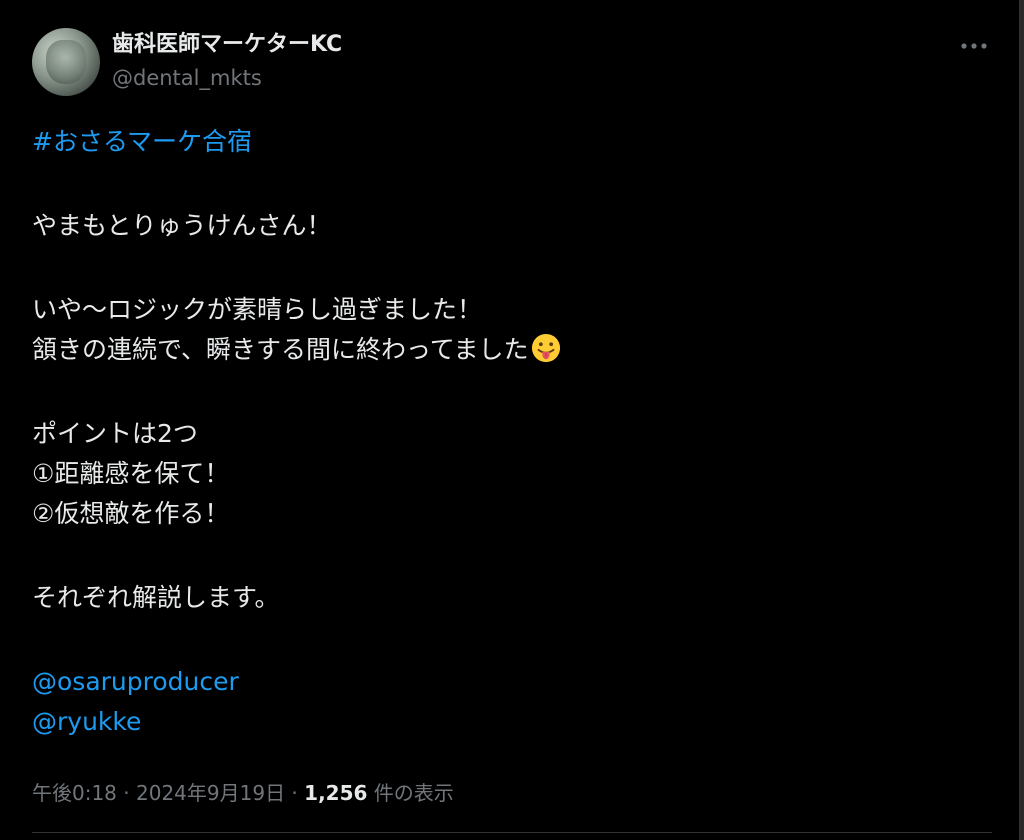  What do you see at coordinates (131, 513) in the screenshot?
I see `tweet-line: ②仮想敵を作る！` at bounding box center [131, 513].